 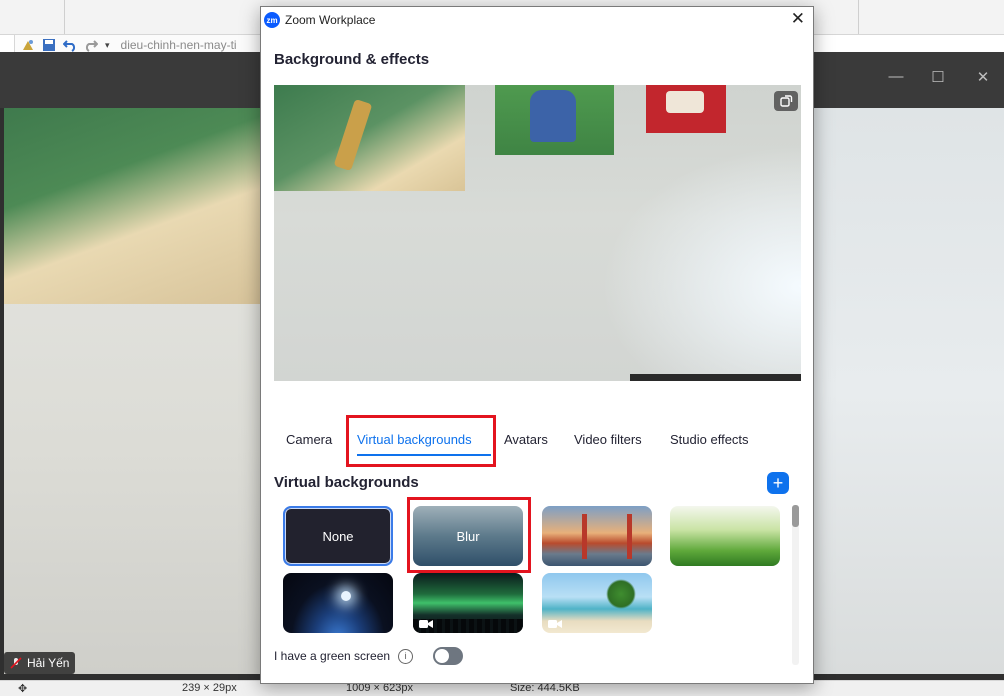 What do you see at coordinates (701, 263) in the screenshot?
I see `preview-light` at bounding box center [701, 263].